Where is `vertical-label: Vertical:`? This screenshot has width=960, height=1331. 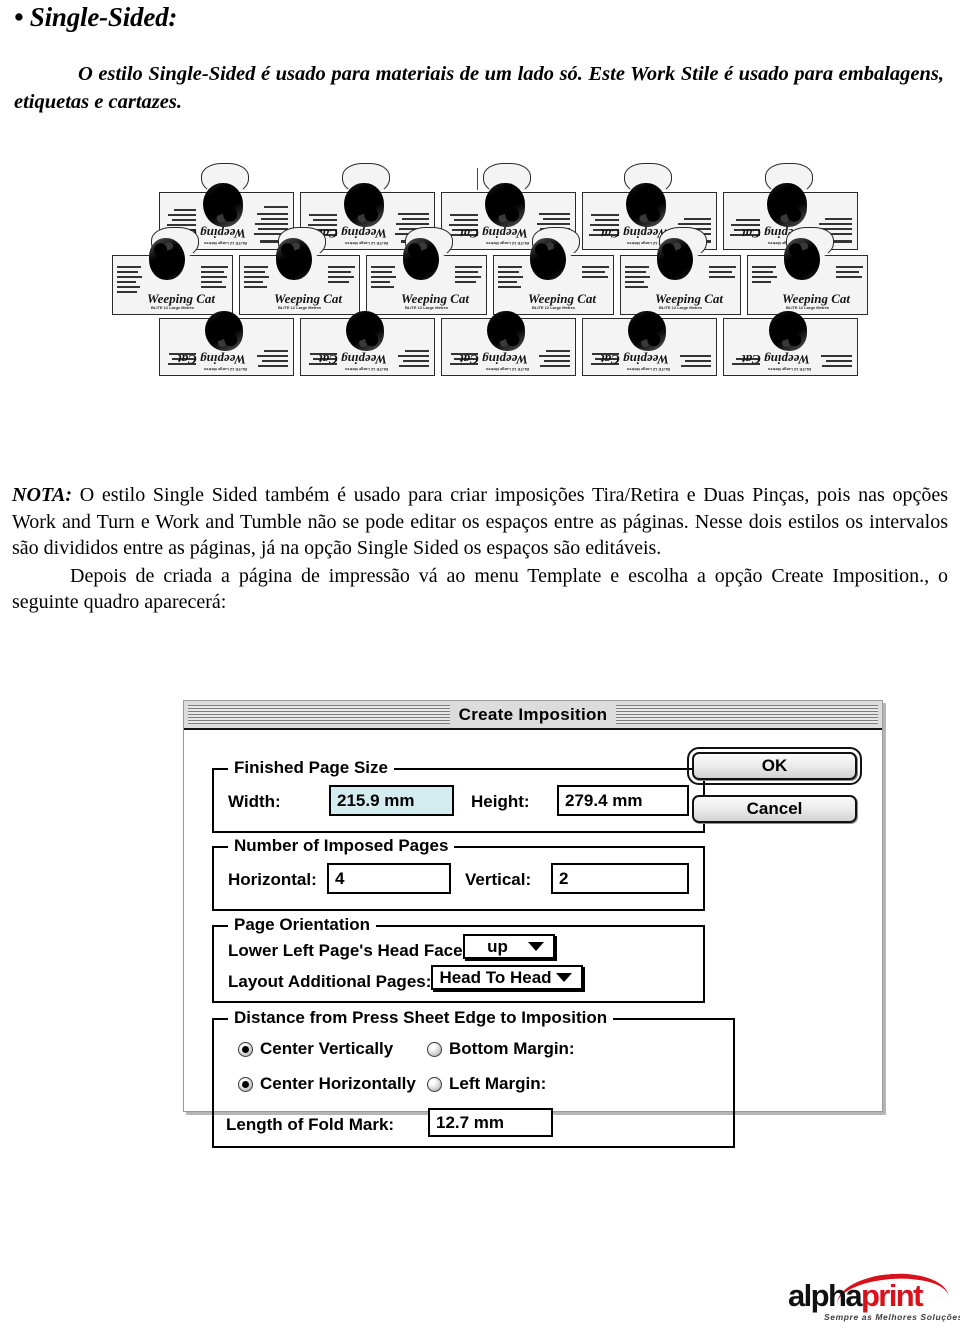 vertical-label: Vertical: is located at coordinates (498, 879).